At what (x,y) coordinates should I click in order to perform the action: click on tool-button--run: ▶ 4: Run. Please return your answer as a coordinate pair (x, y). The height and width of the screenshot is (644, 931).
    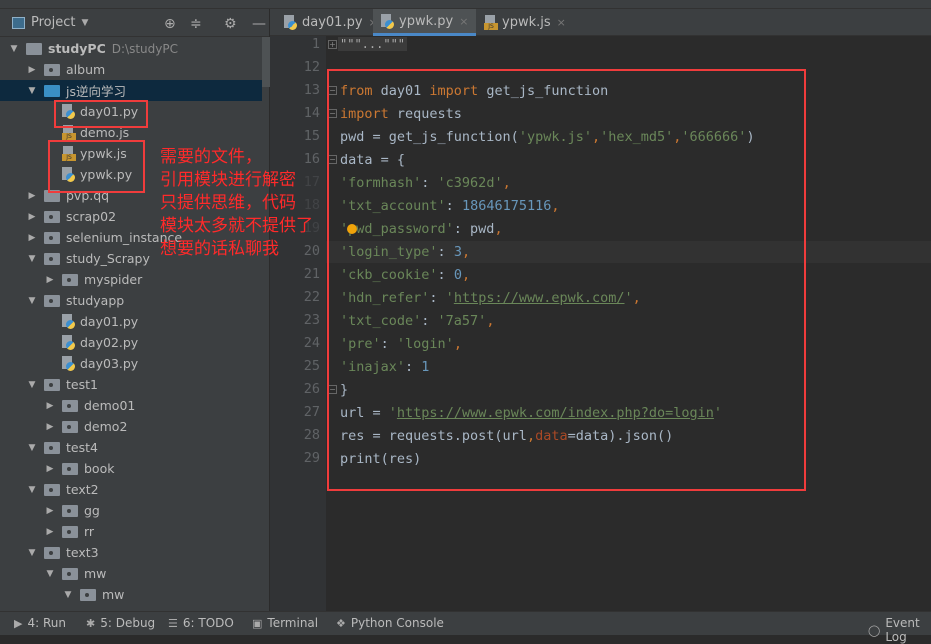
    Looking at the image, I should click on (40, 623).